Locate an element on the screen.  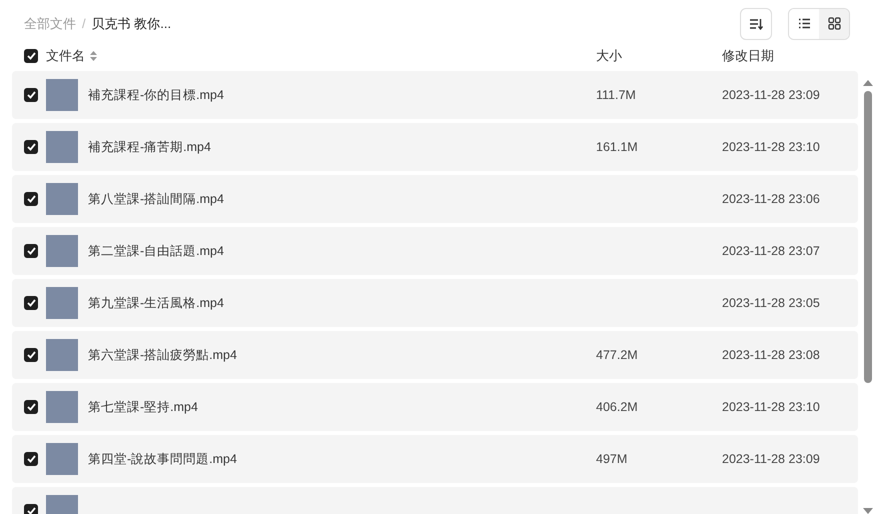
file-name: 第六堂課-搭訕疲勞點.mp4 is located at coordinates (162, 355).